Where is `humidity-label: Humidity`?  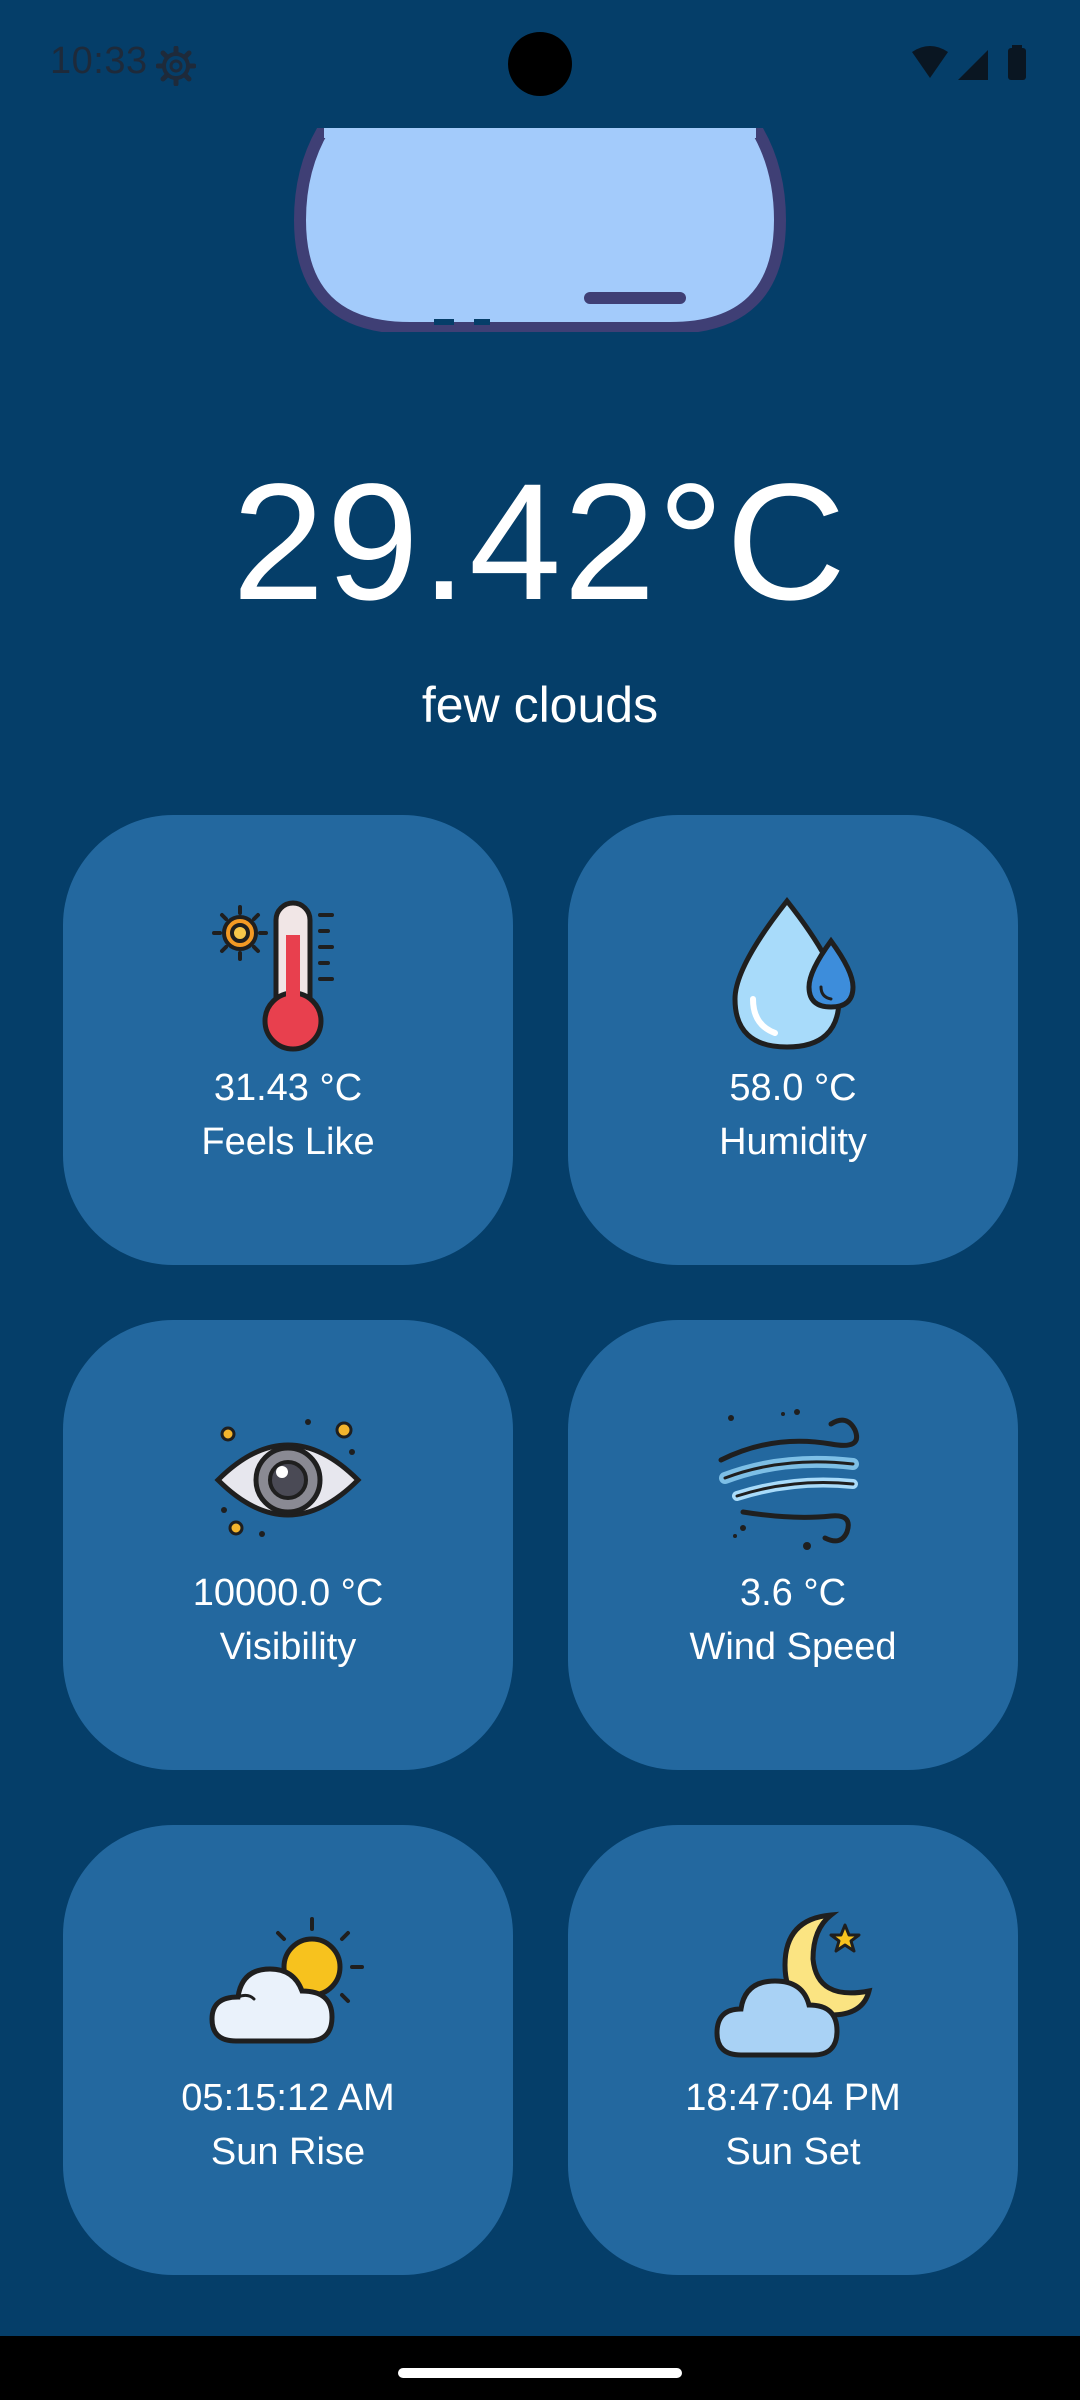
humidity-label: Humidity is located at coordinates (793, 1142).